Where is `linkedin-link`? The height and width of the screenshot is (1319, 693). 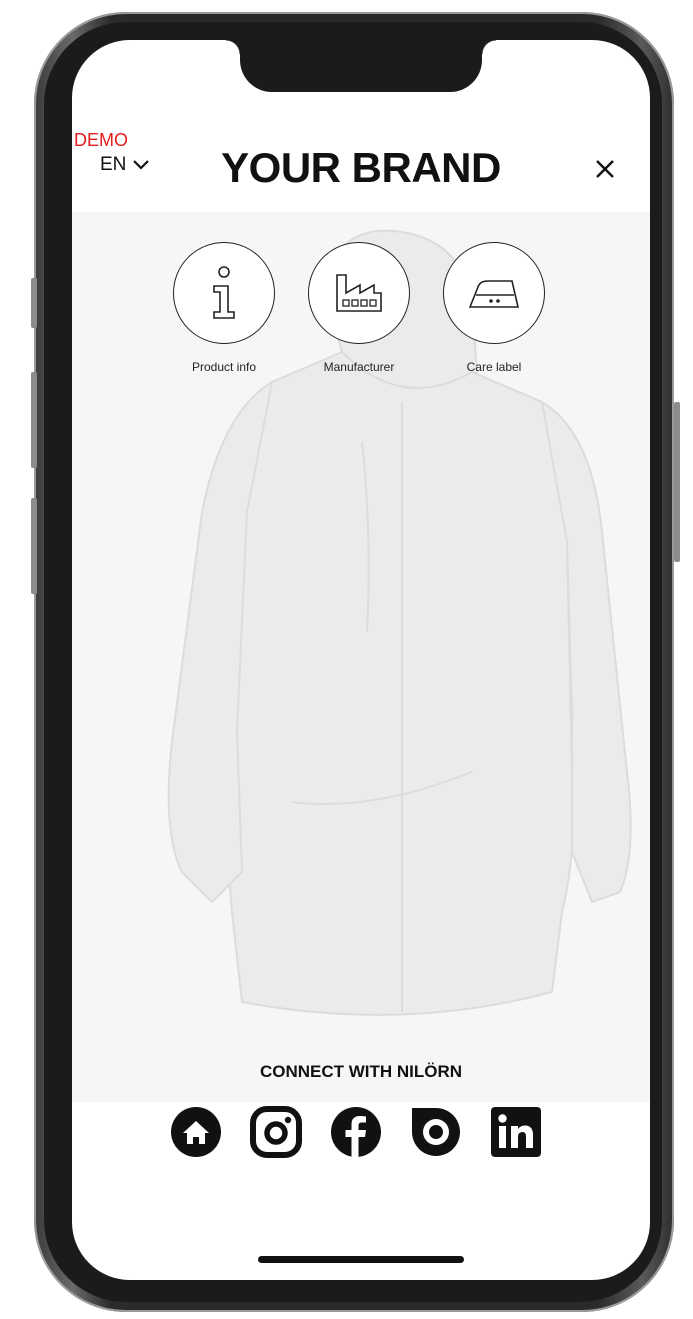 linkedin-link is located at coordinates (516, 1132).